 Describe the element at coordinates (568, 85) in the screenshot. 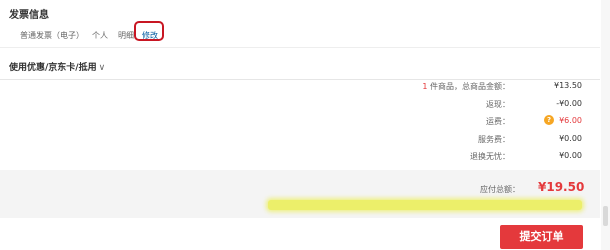

I see `items-amount: ¥13.50` at that location.